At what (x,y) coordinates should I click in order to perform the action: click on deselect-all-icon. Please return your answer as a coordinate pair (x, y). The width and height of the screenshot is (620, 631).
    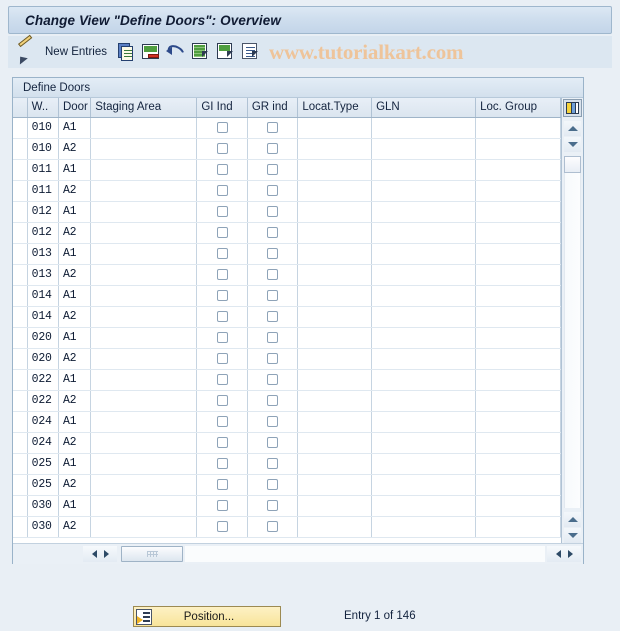
    Looking at the image, I should click on (226, 52).